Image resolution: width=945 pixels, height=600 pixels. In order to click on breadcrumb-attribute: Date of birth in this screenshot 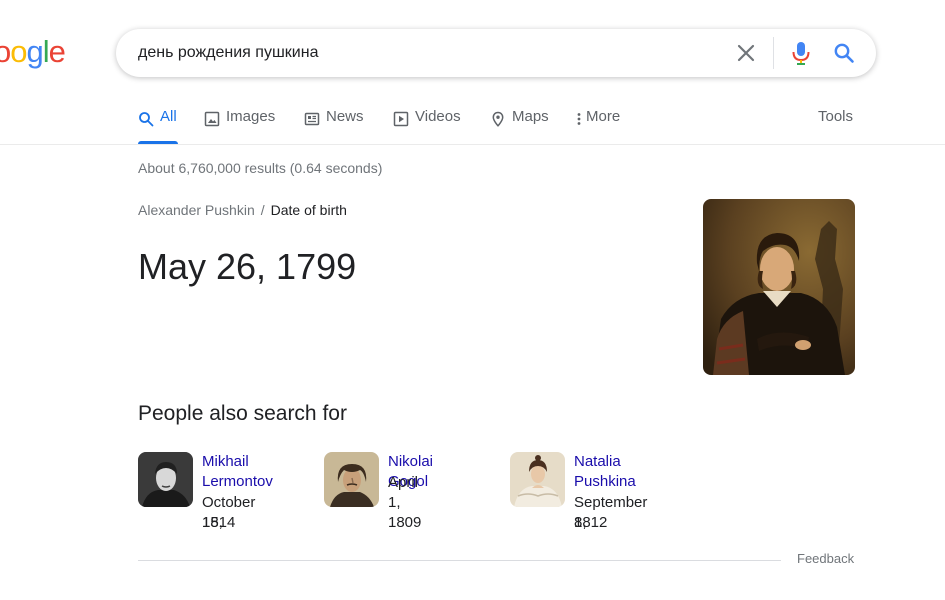, I will do `click(308, 210)`.